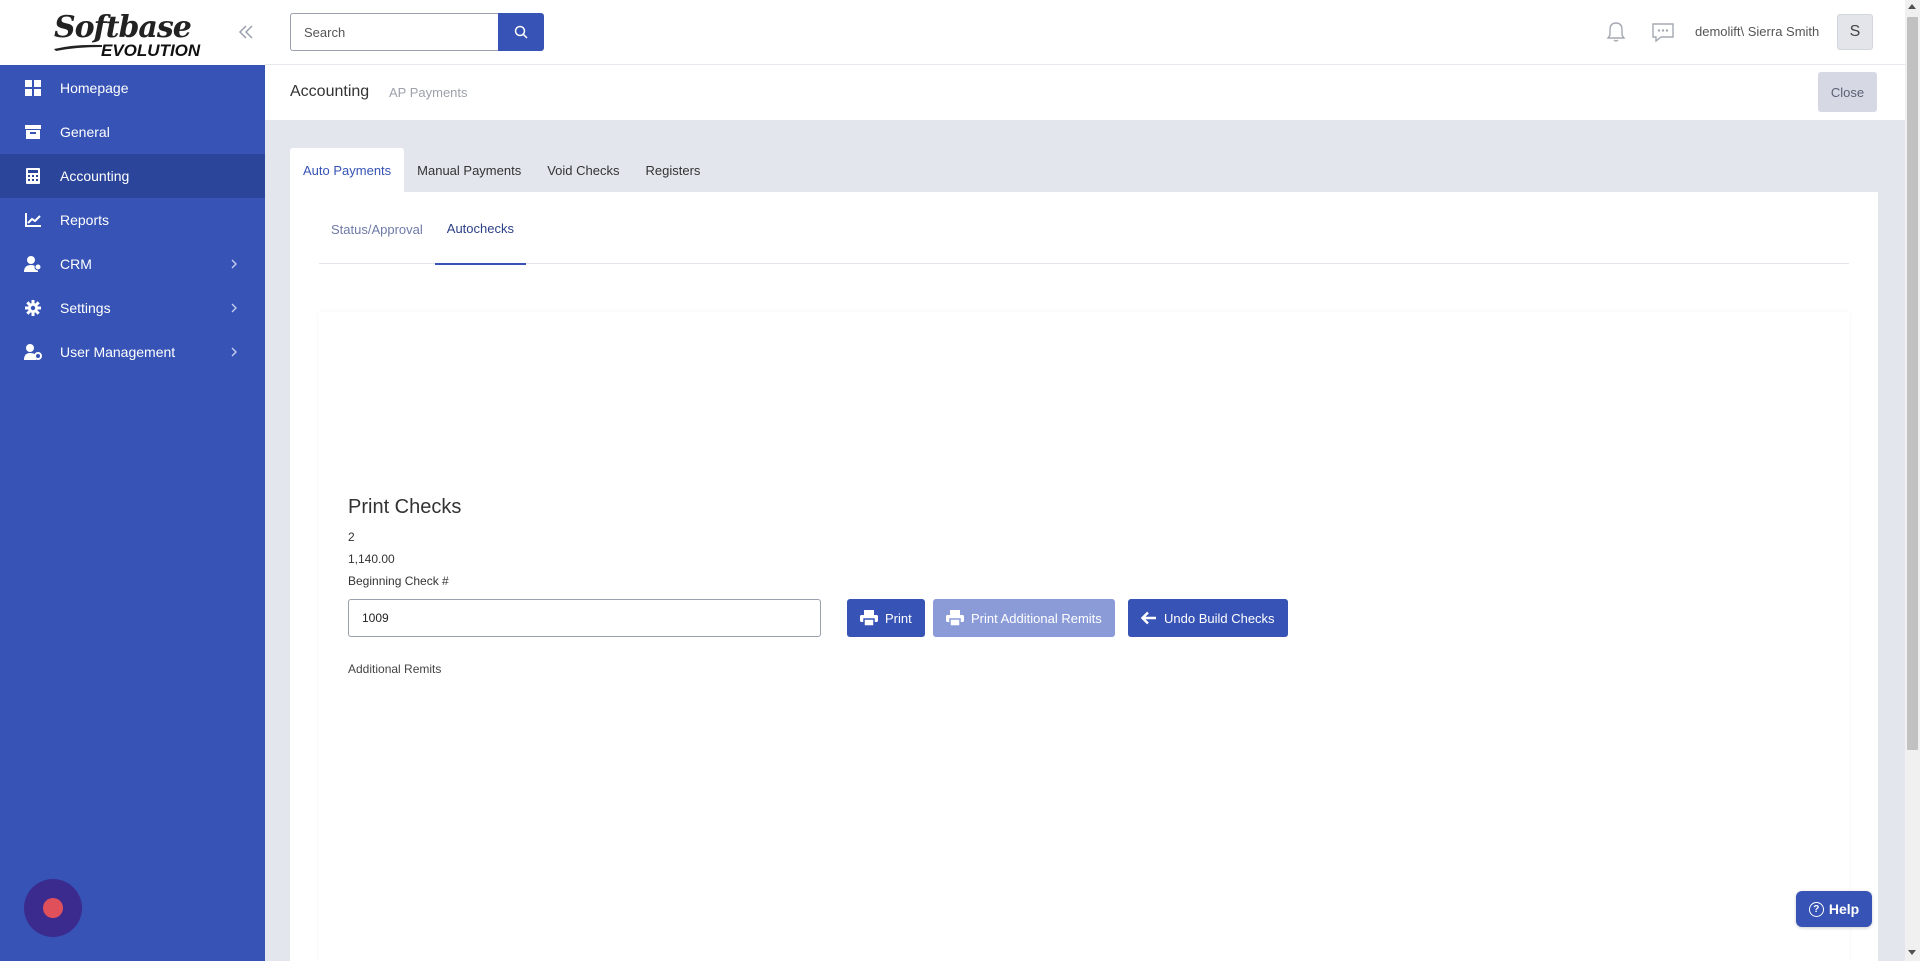  I want to click on tab-void-checks: Void Checks, so click(583, 170).